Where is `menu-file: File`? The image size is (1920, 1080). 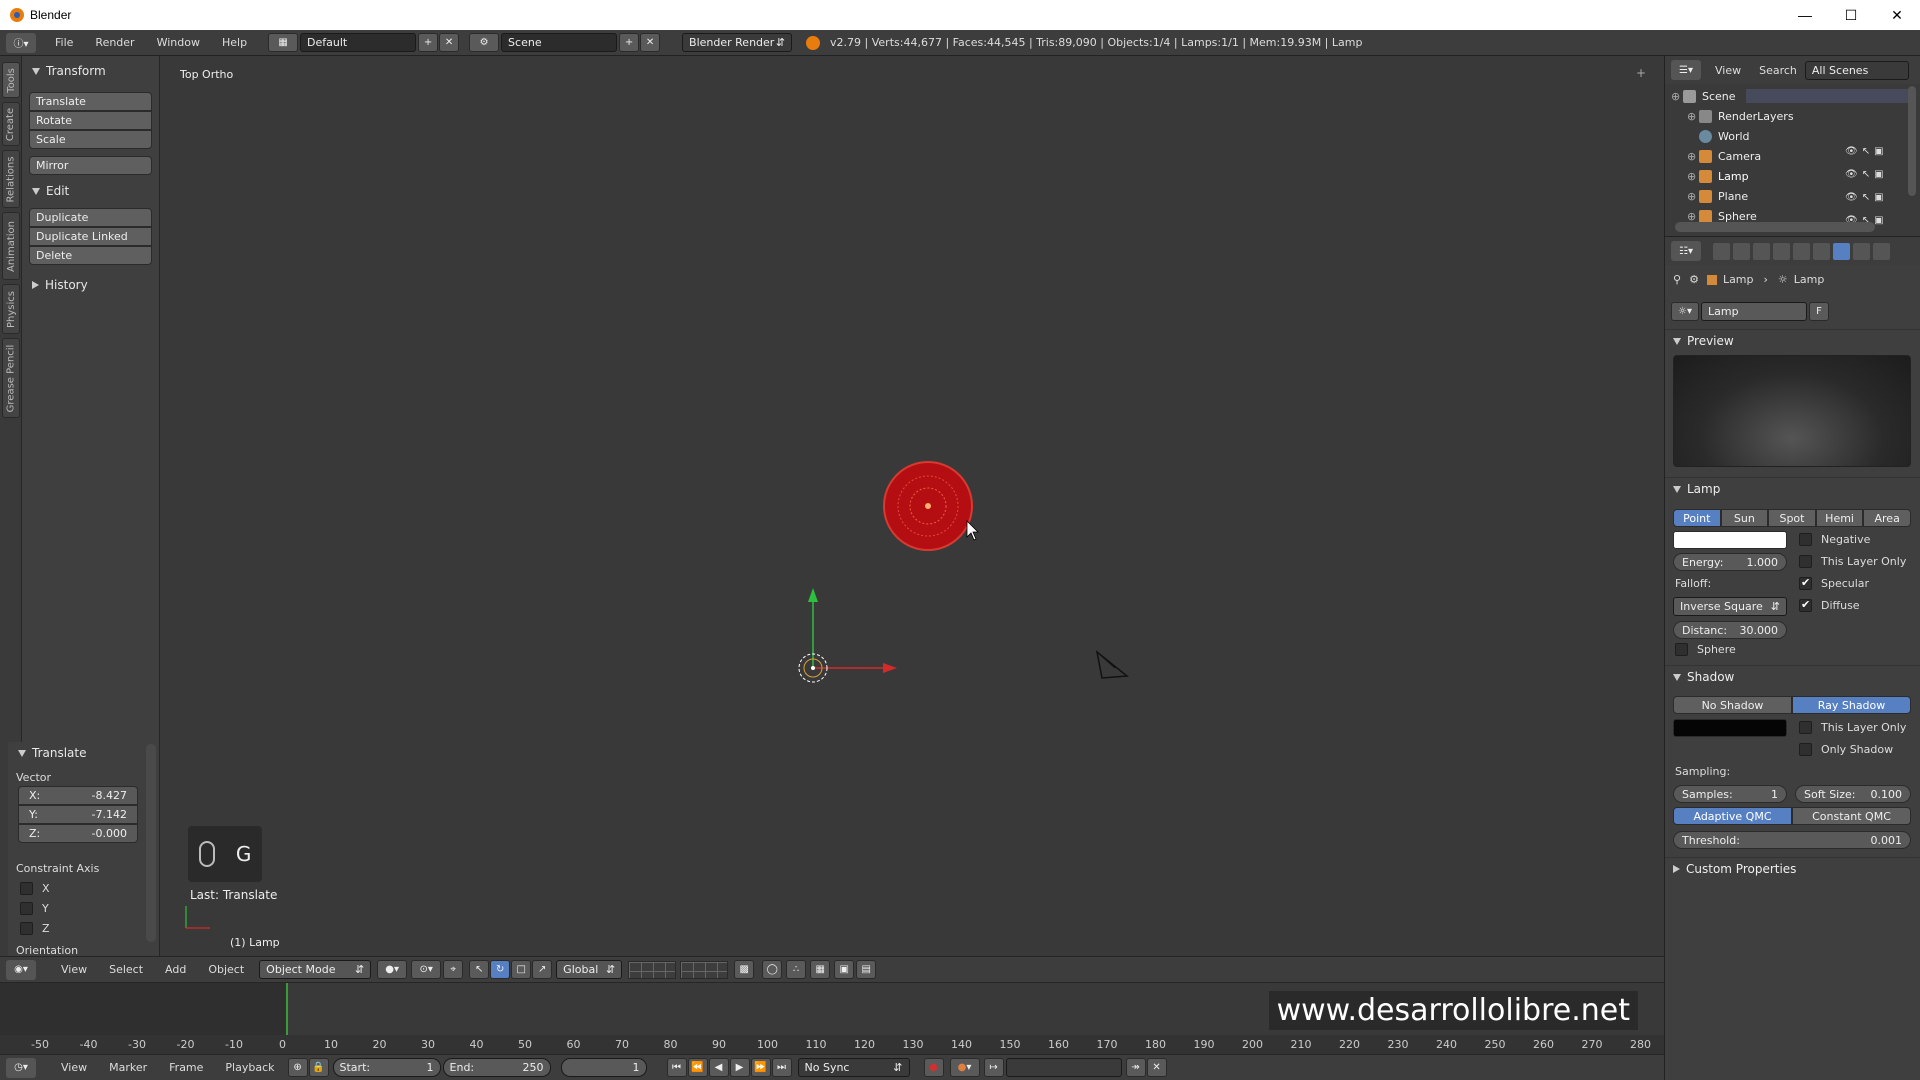
menu-file: File is located at coordinates (64, 42).